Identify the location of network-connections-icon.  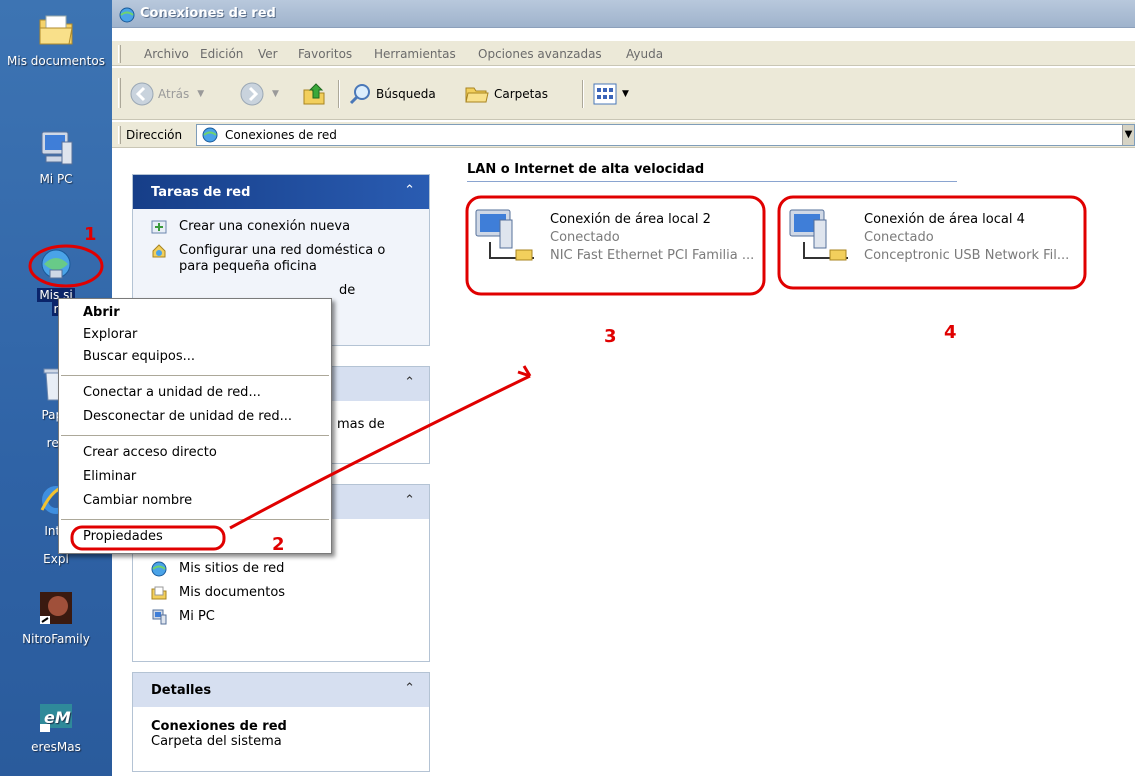
(210, 135).